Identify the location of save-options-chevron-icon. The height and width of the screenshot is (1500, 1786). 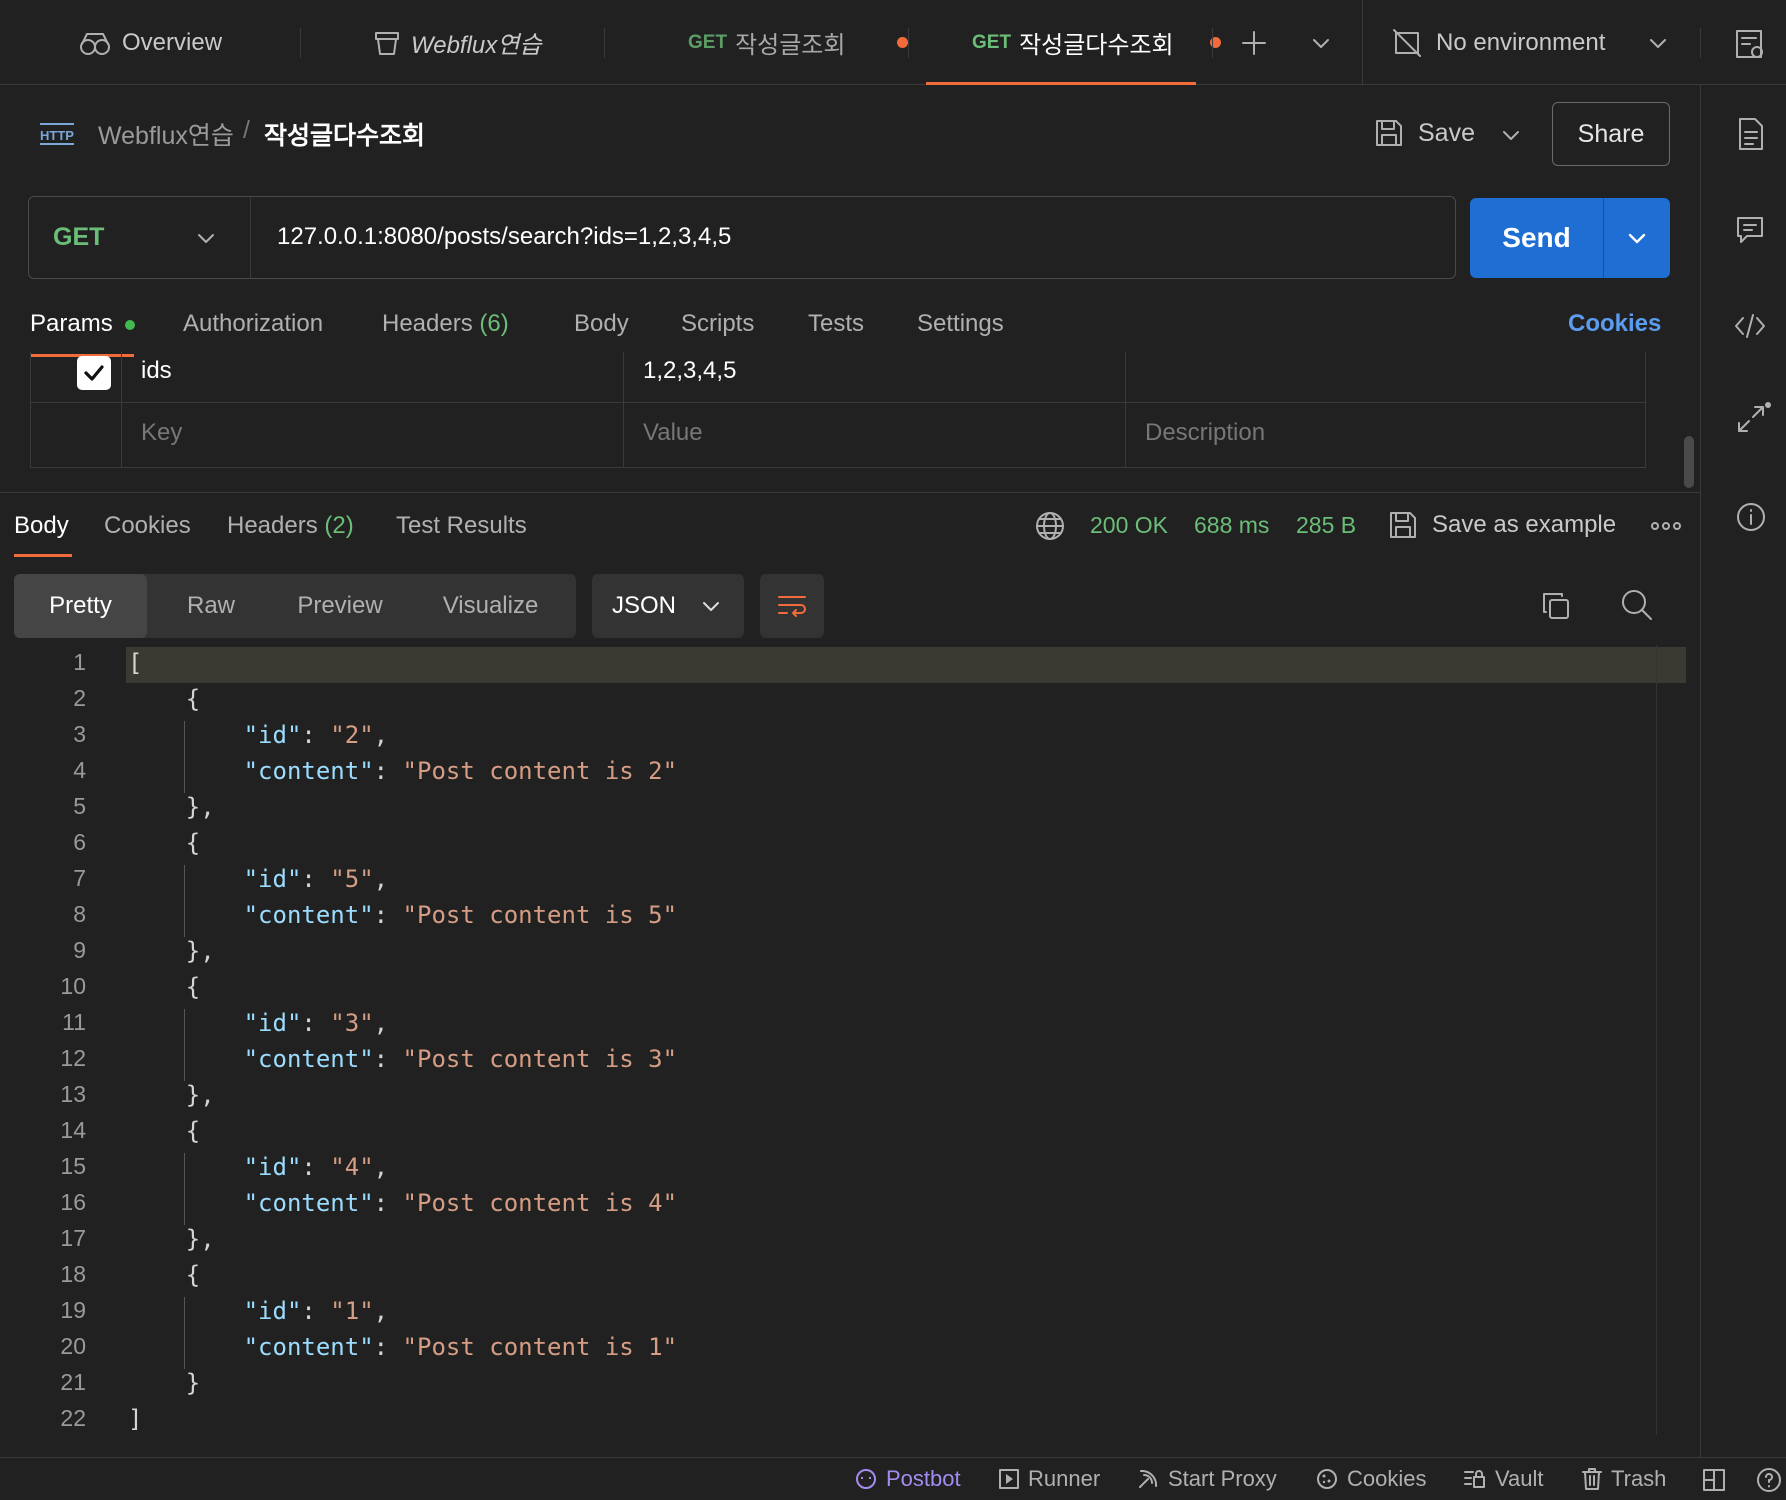
(1511, 135).